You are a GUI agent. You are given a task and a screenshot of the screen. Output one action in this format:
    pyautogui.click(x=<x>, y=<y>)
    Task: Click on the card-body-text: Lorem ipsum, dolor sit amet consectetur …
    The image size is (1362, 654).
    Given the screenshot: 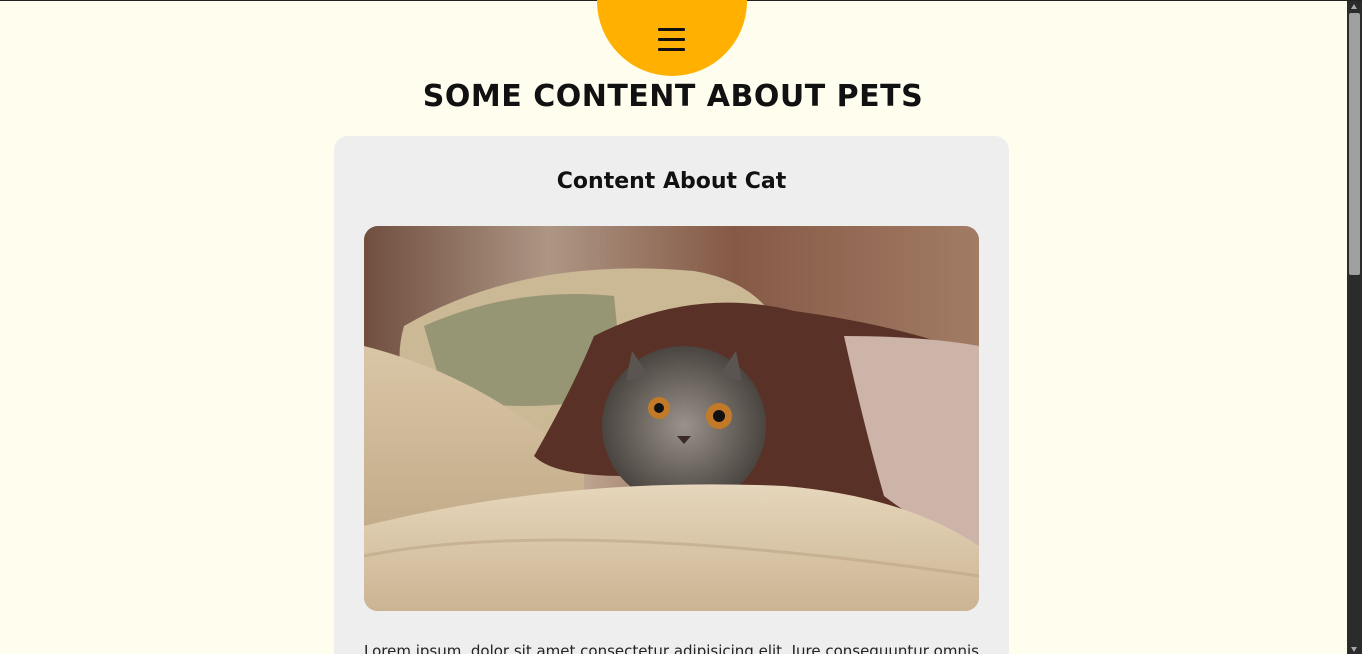 What is the action you would take?
    pyautogui.click(x=671, y=648)
    